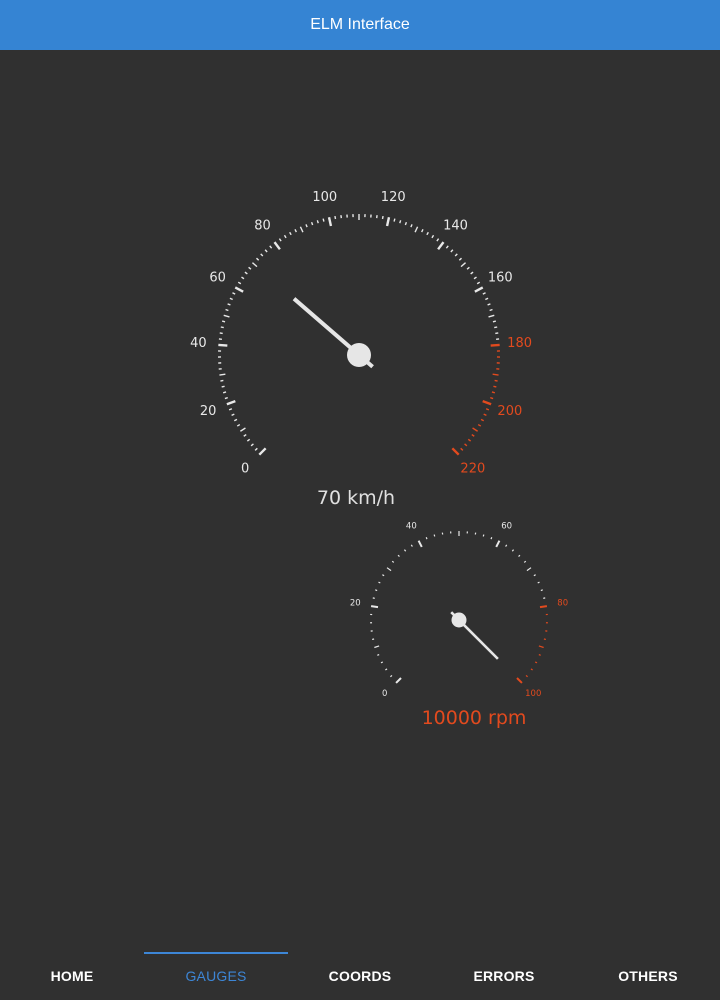 The width and height of the screenshot is (720, 1000). I want to click on tab-errors: ERRORS, so click(504, 976).